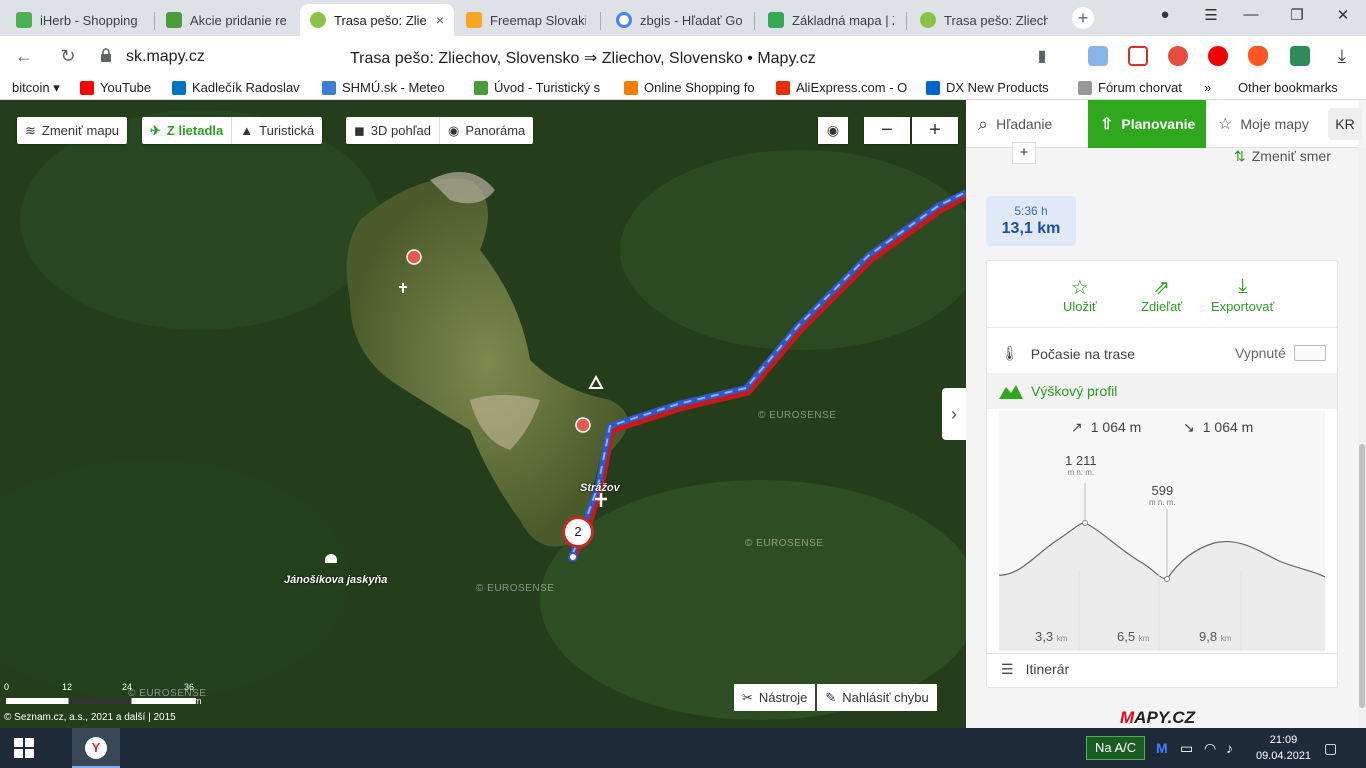 The width and height of the screenshot is (1366, 768). Describe the element at coordinates (1165, 14) in the screenshot. I see `profile-icon: ●` at that location.